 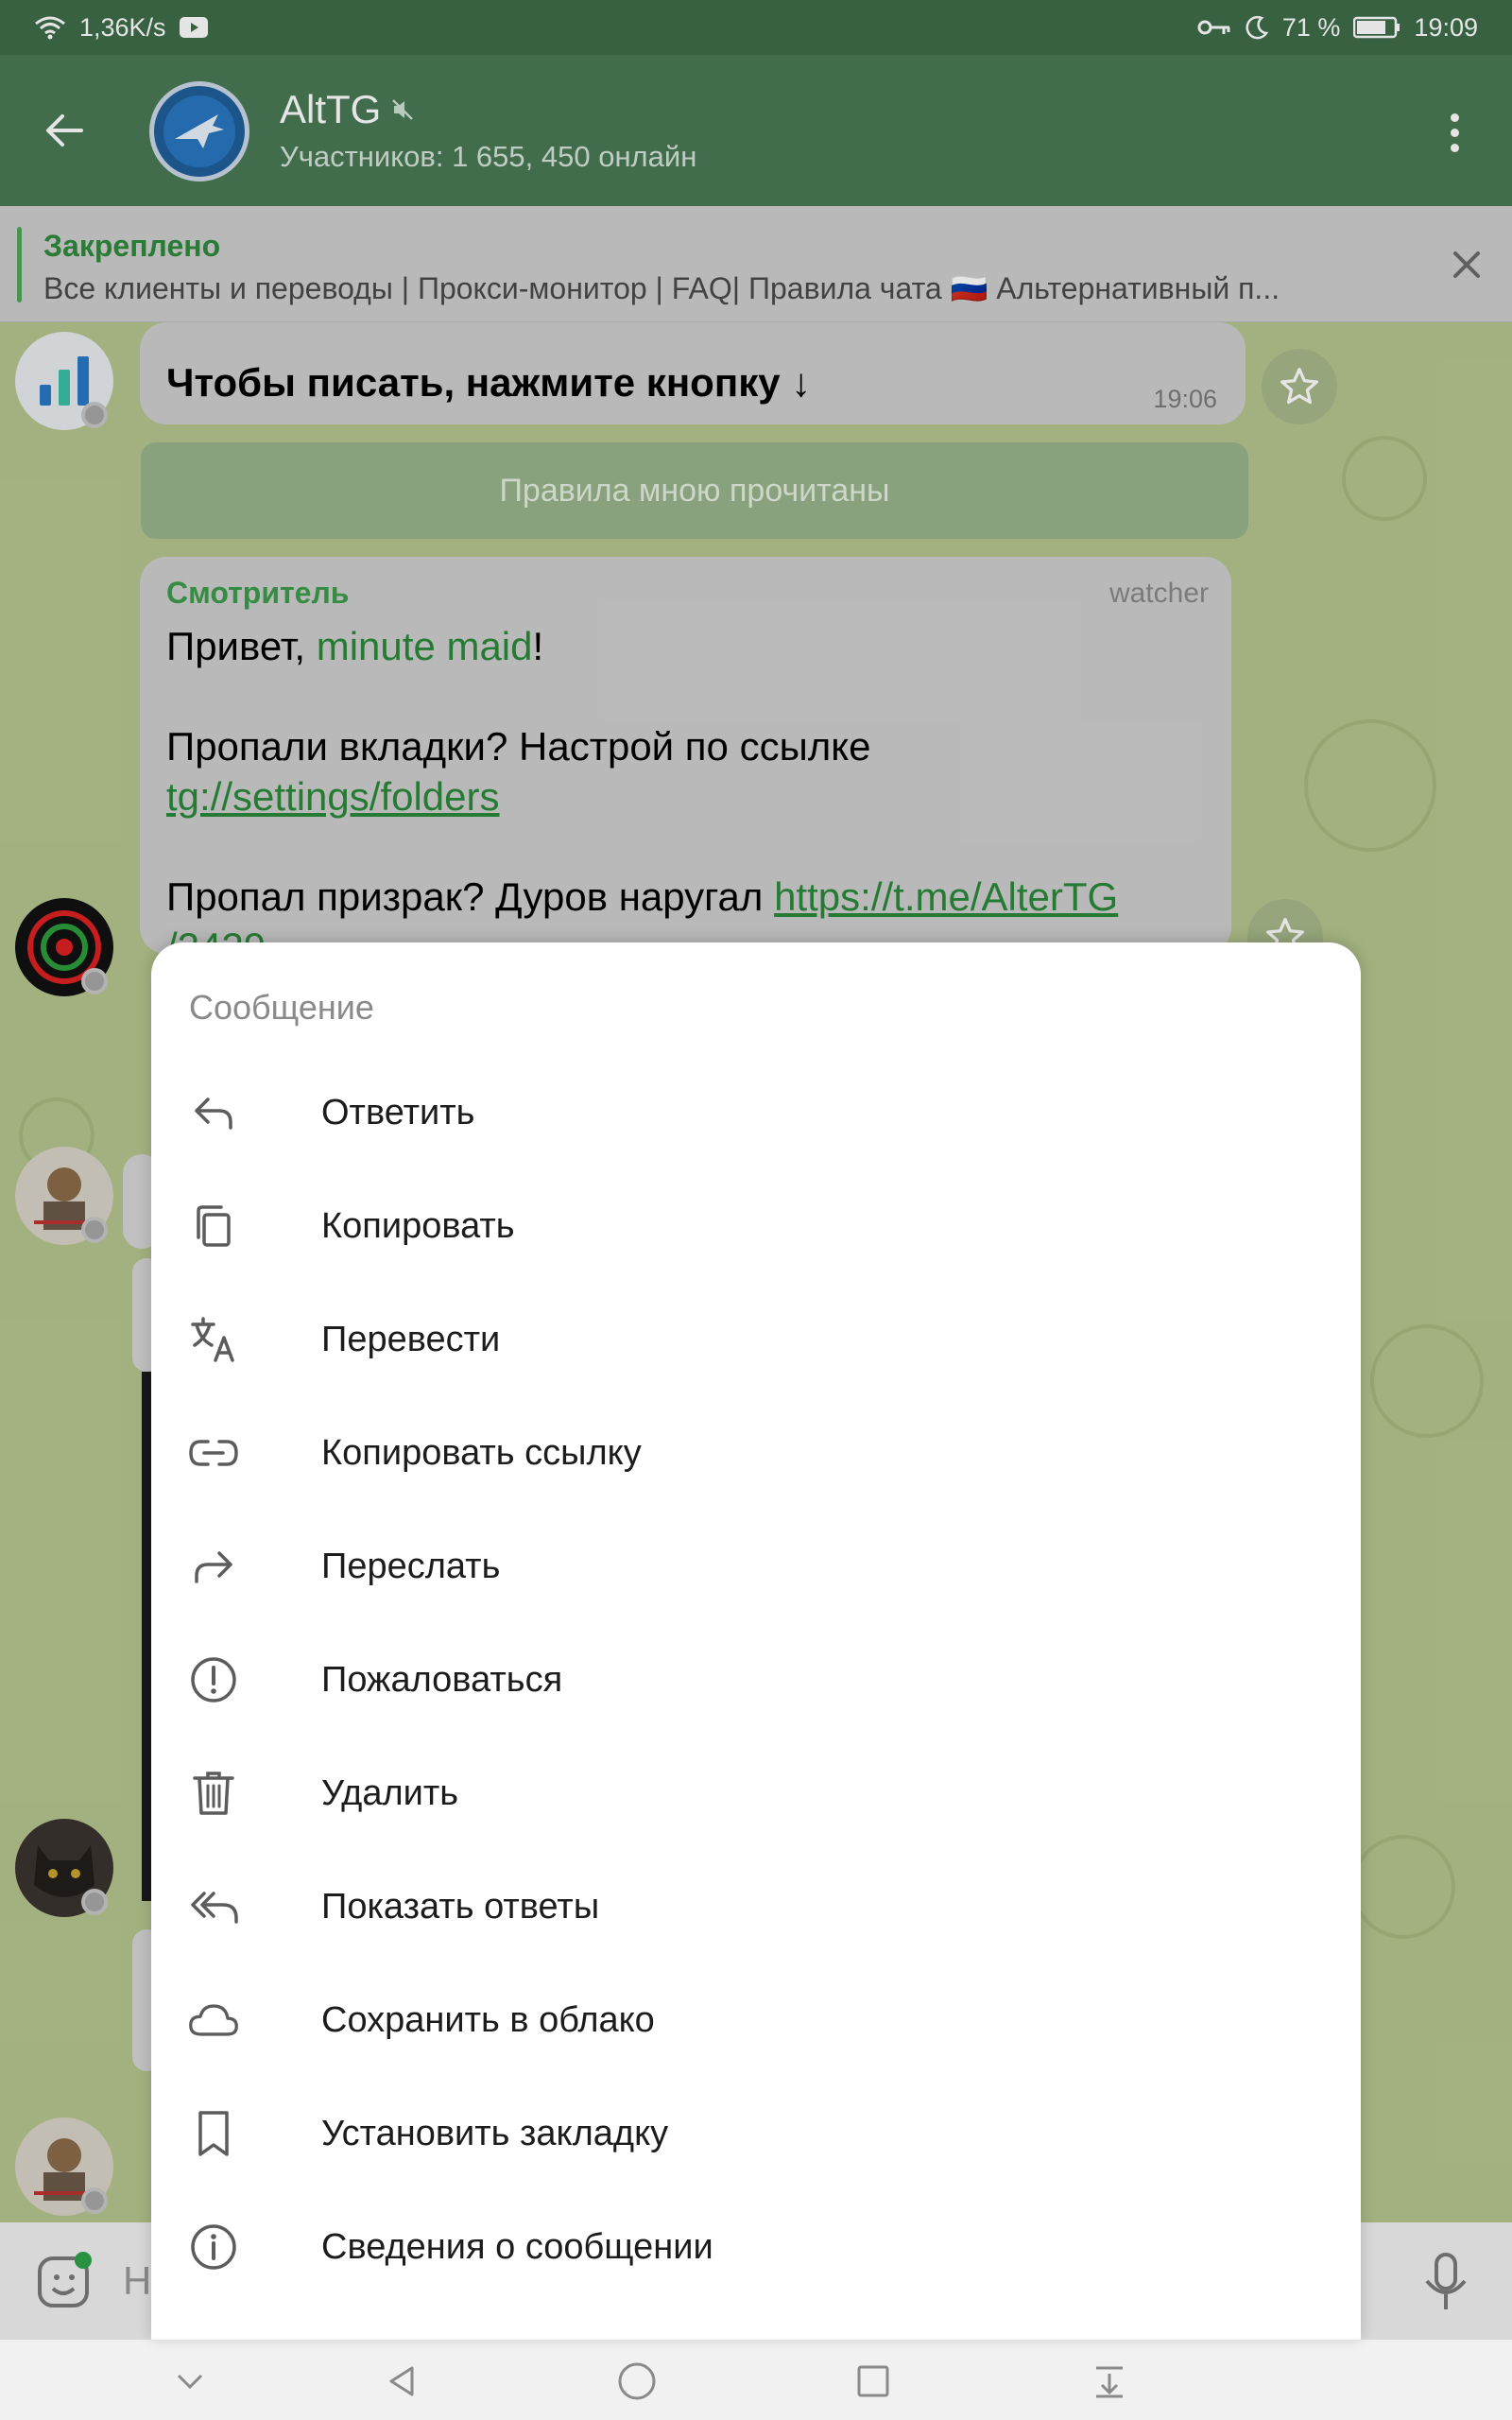 What do you see at coordinates (756, 2133) in the screenshot?
I see `menu-item-set-bookmark: Установить закладку` at bounding box center [756, 2133].